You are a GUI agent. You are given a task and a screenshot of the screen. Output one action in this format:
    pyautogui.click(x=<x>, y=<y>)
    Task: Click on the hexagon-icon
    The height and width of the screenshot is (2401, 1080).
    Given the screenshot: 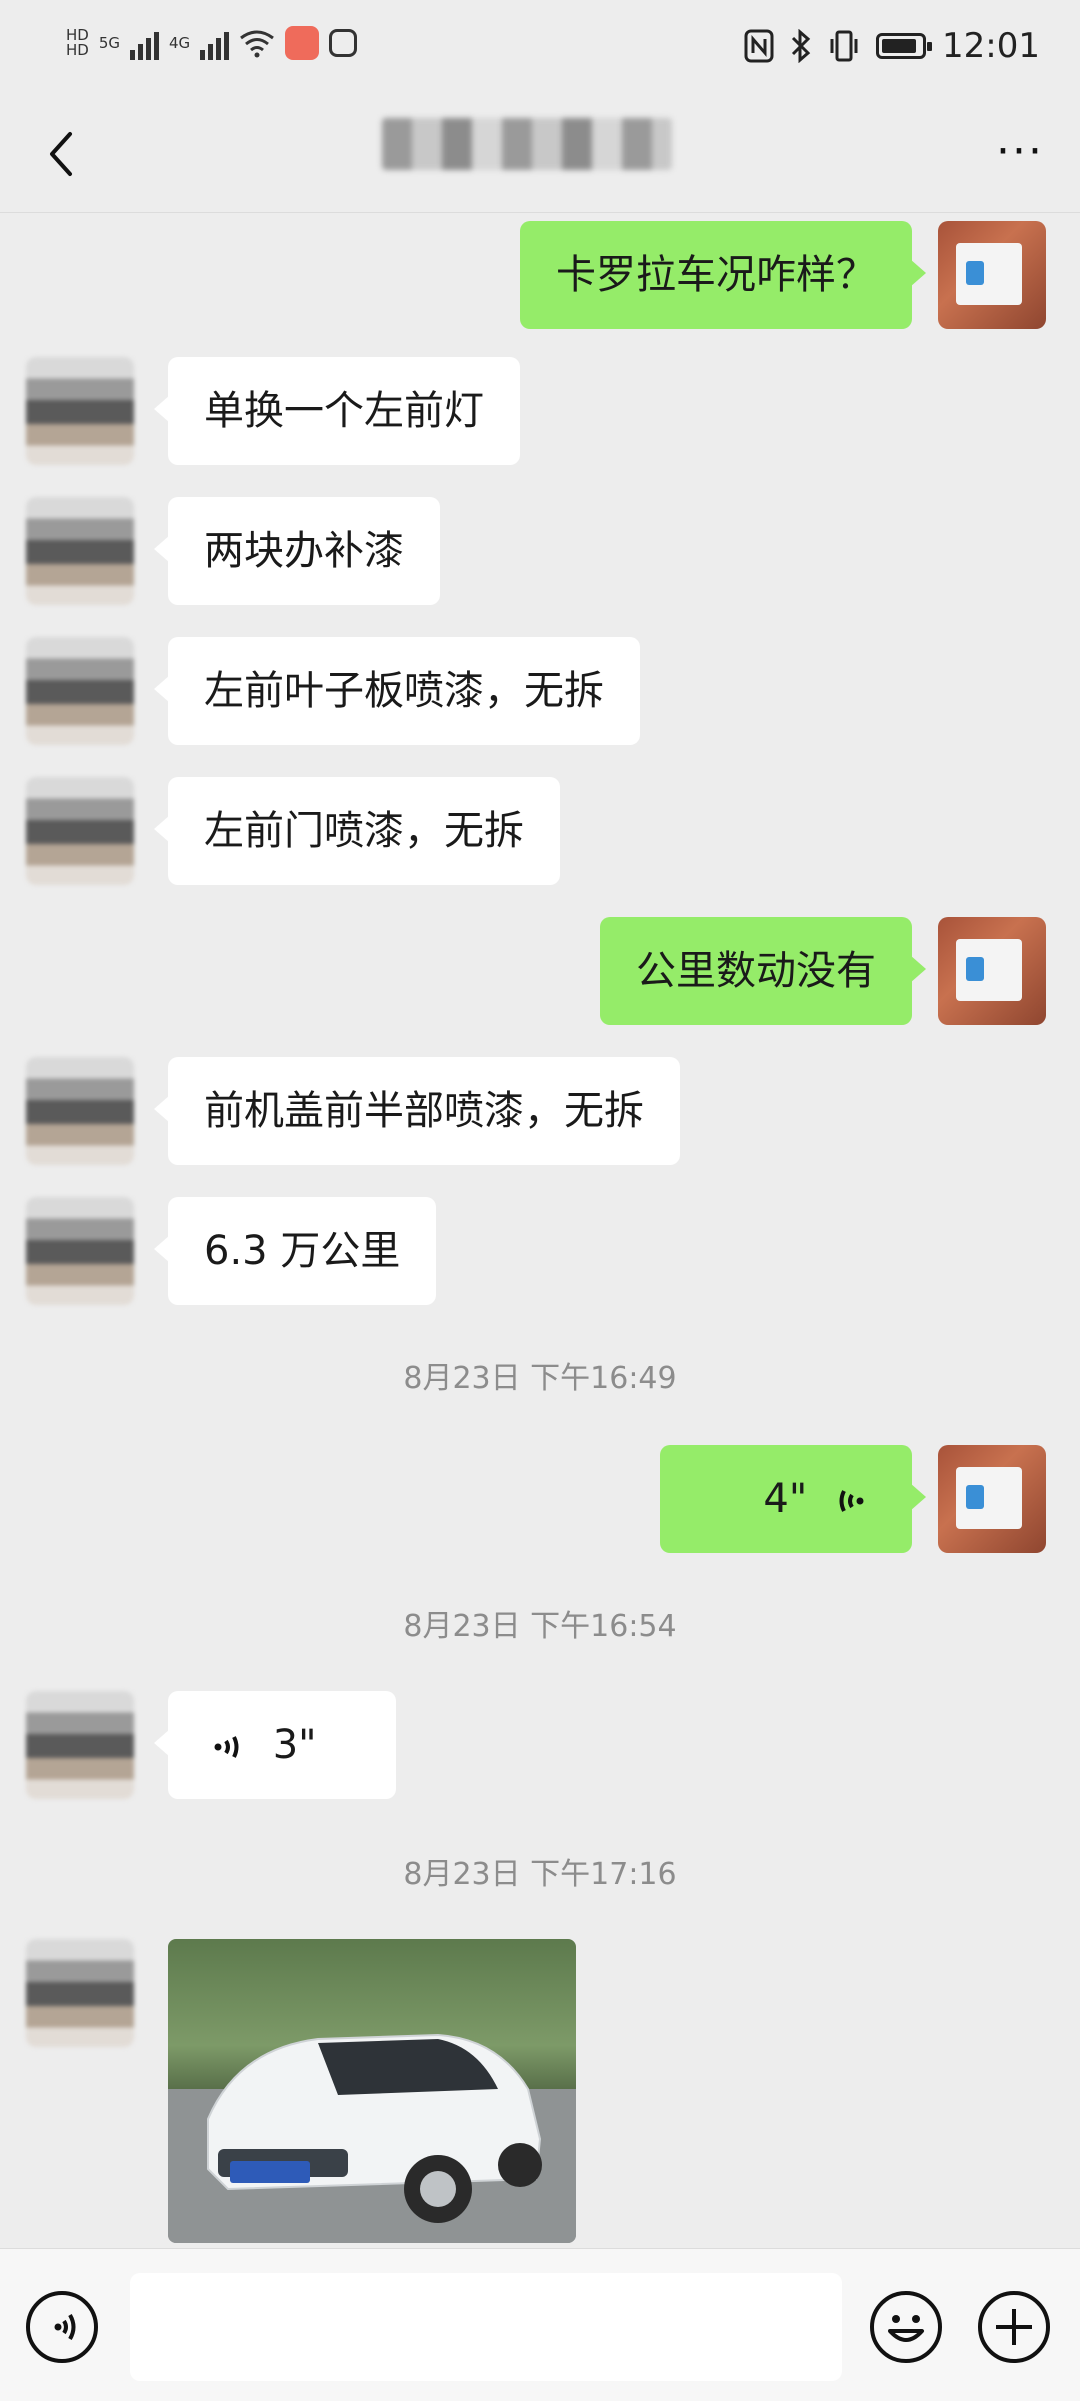 What is the action you would take?
    pyautogui.click(x=343, y=43)
    